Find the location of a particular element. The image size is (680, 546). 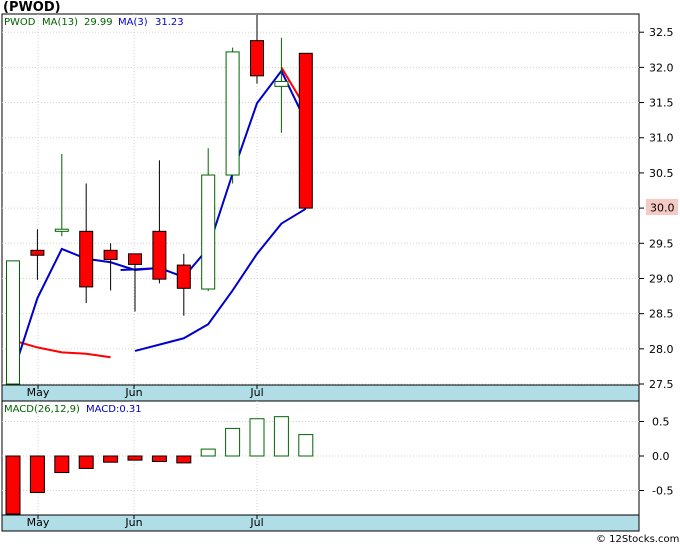

legend-symbol: PWOD is located at coordinates (20, 22).